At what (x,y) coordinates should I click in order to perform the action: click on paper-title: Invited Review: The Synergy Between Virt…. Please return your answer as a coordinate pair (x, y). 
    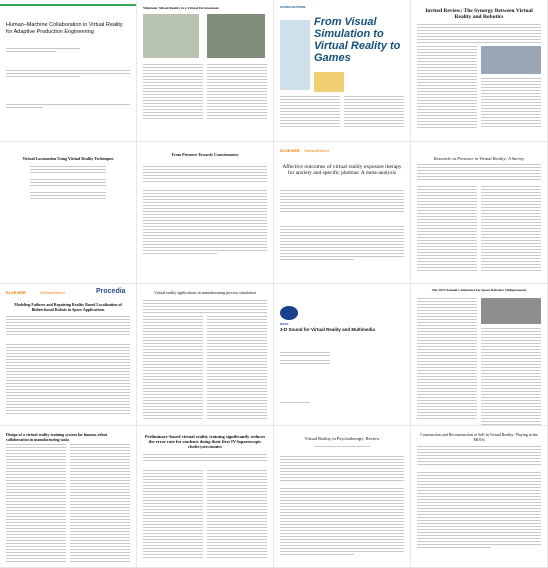
    Looking at the image, I should click on (479, 14).